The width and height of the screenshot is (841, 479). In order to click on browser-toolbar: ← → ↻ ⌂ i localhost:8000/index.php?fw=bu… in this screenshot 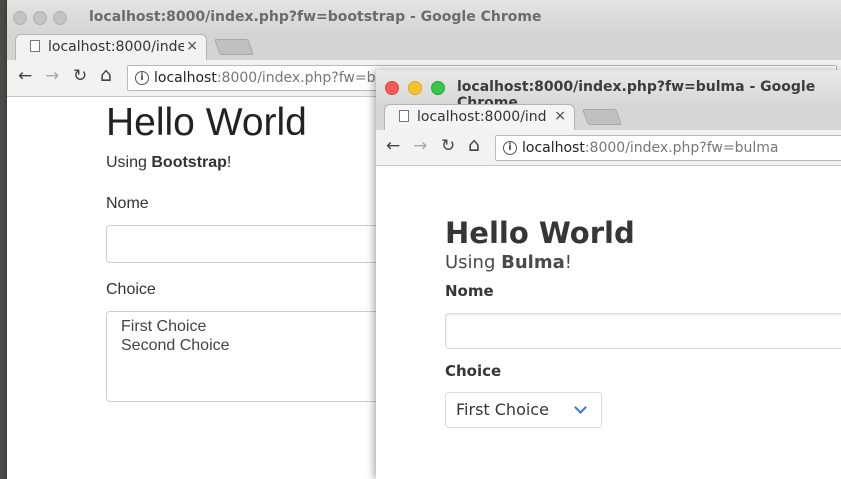, I will do `click(608, 148)`.